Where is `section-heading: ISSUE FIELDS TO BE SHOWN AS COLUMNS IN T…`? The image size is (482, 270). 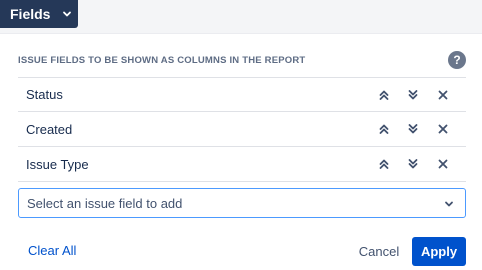
section-heading: ISSUE FIELDS TO BE SHOWN AS COLUMNS IN T… is located at coordinates (162, 60).